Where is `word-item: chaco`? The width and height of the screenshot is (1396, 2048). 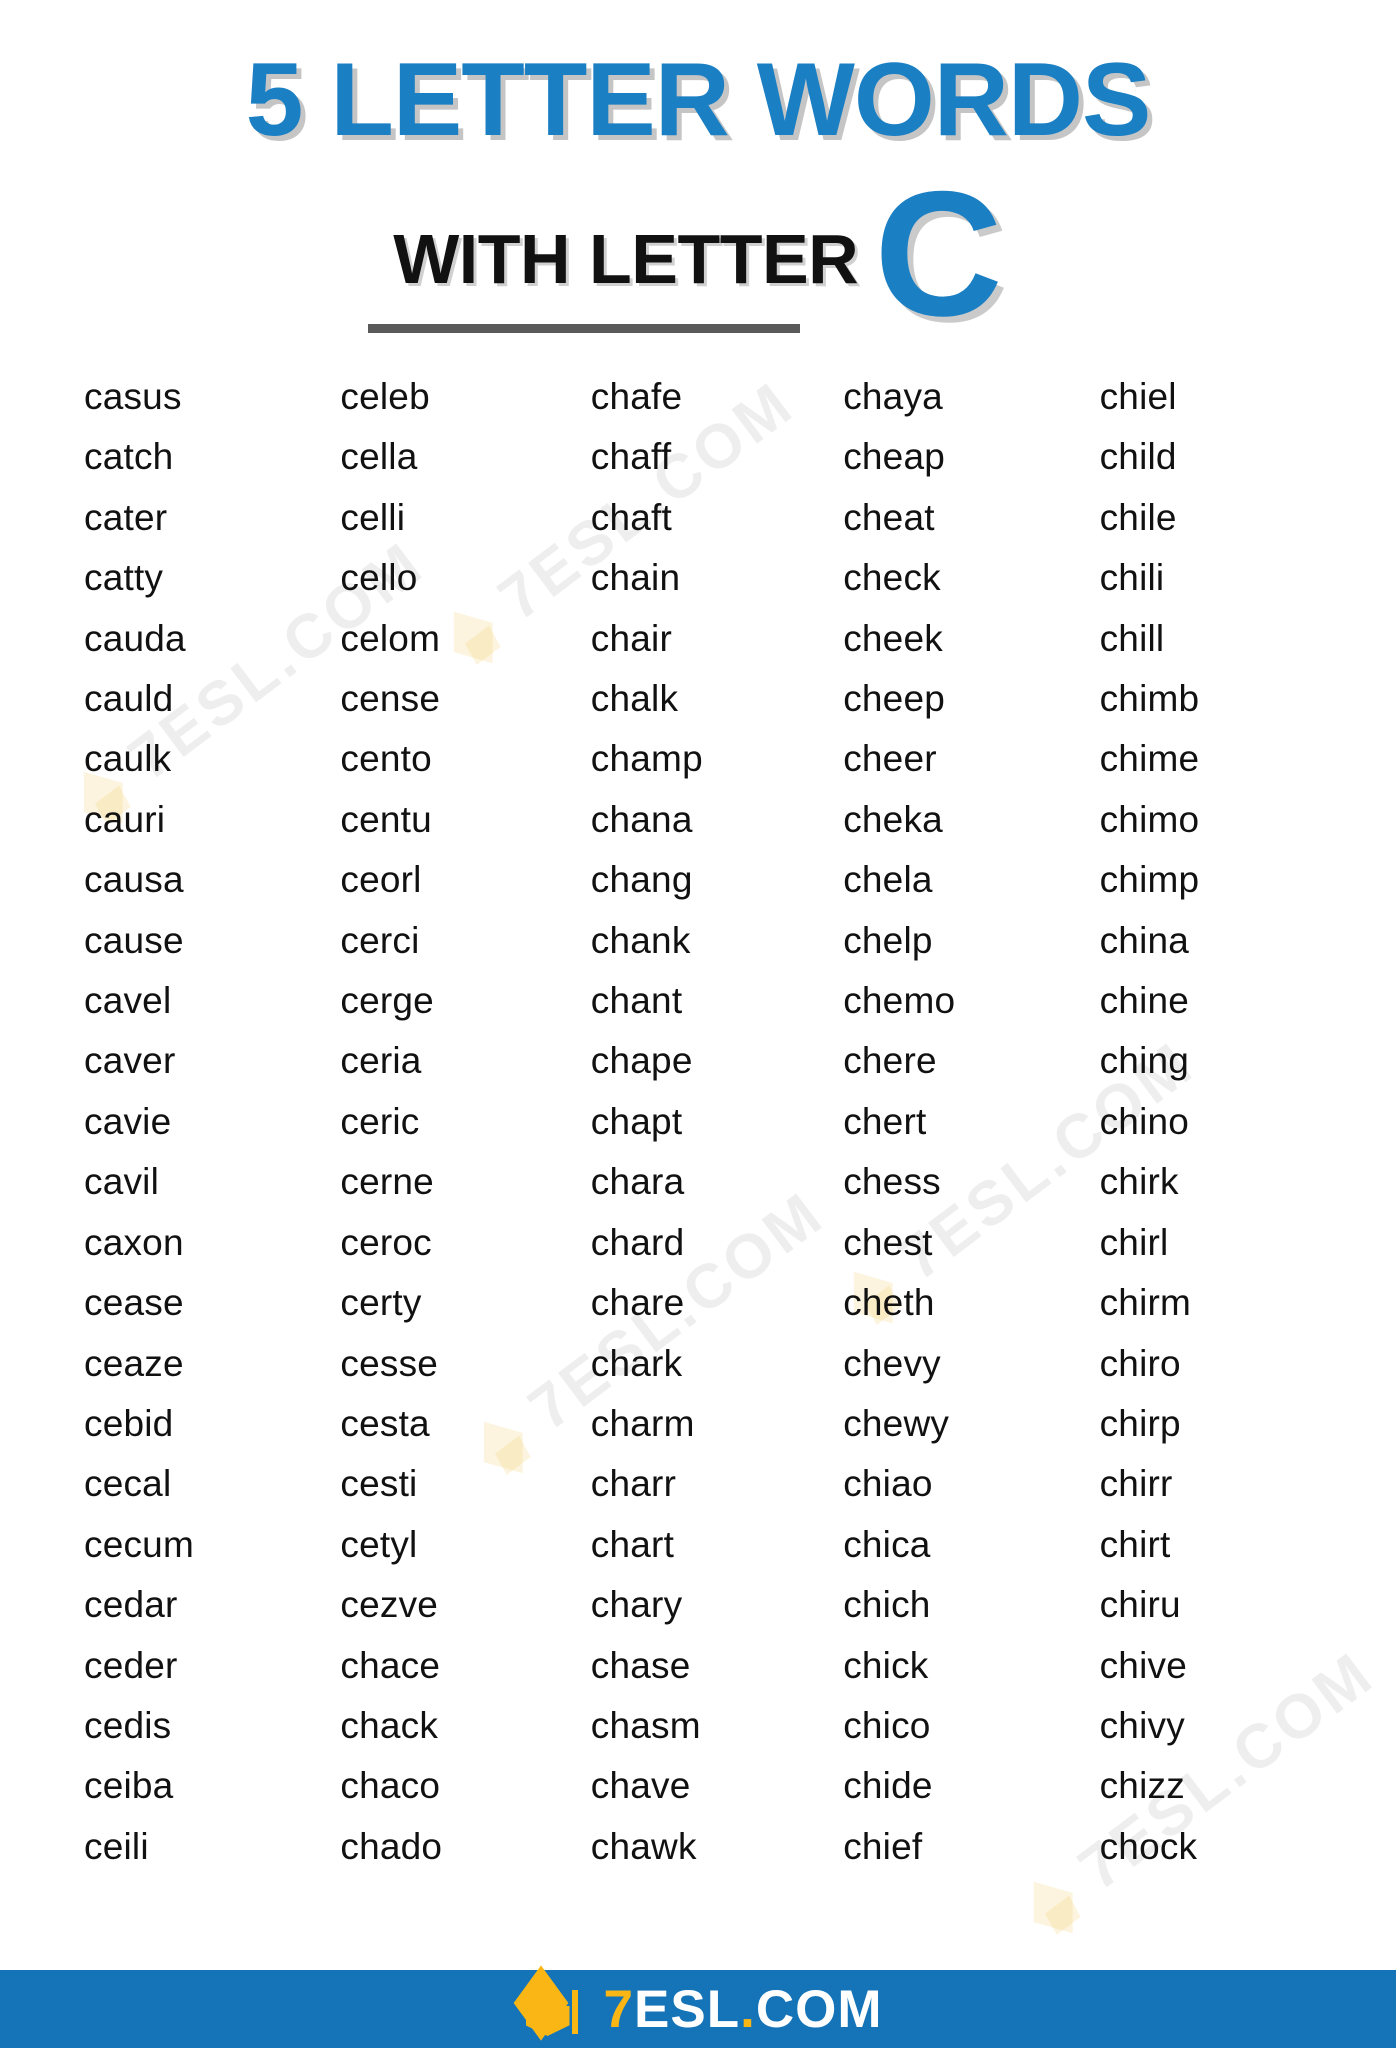
word-item: chaco is located at coordinates (390, 1786).